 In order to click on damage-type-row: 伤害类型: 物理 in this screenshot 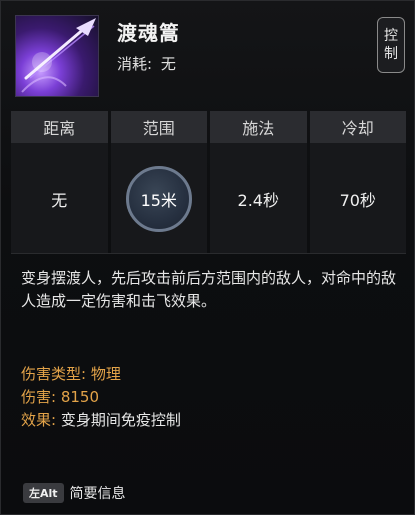, I will do `click(71, 374)`.